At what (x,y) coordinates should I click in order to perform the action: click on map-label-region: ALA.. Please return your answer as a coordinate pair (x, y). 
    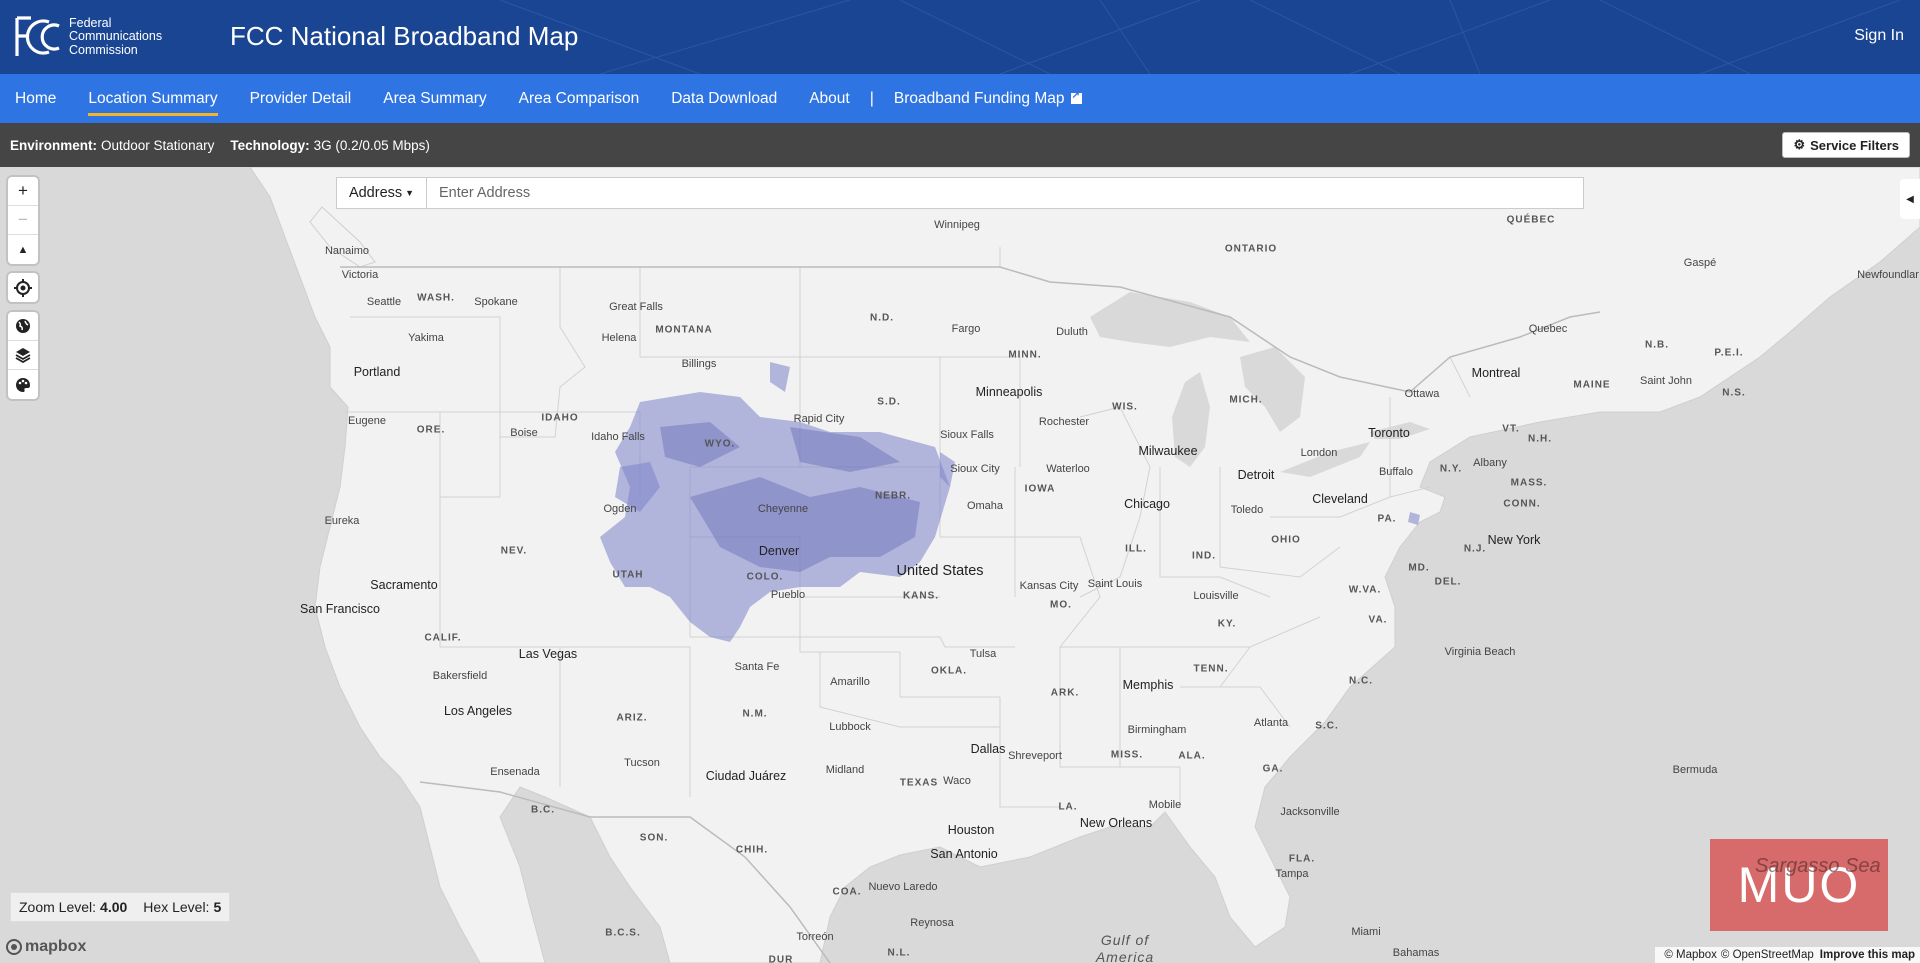
    Looking at the image, I should click on (1192, 756).